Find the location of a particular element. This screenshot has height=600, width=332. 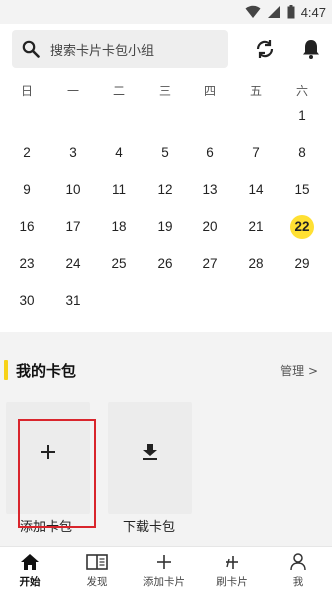

wifi-icon is located at coordinates (253, 11).